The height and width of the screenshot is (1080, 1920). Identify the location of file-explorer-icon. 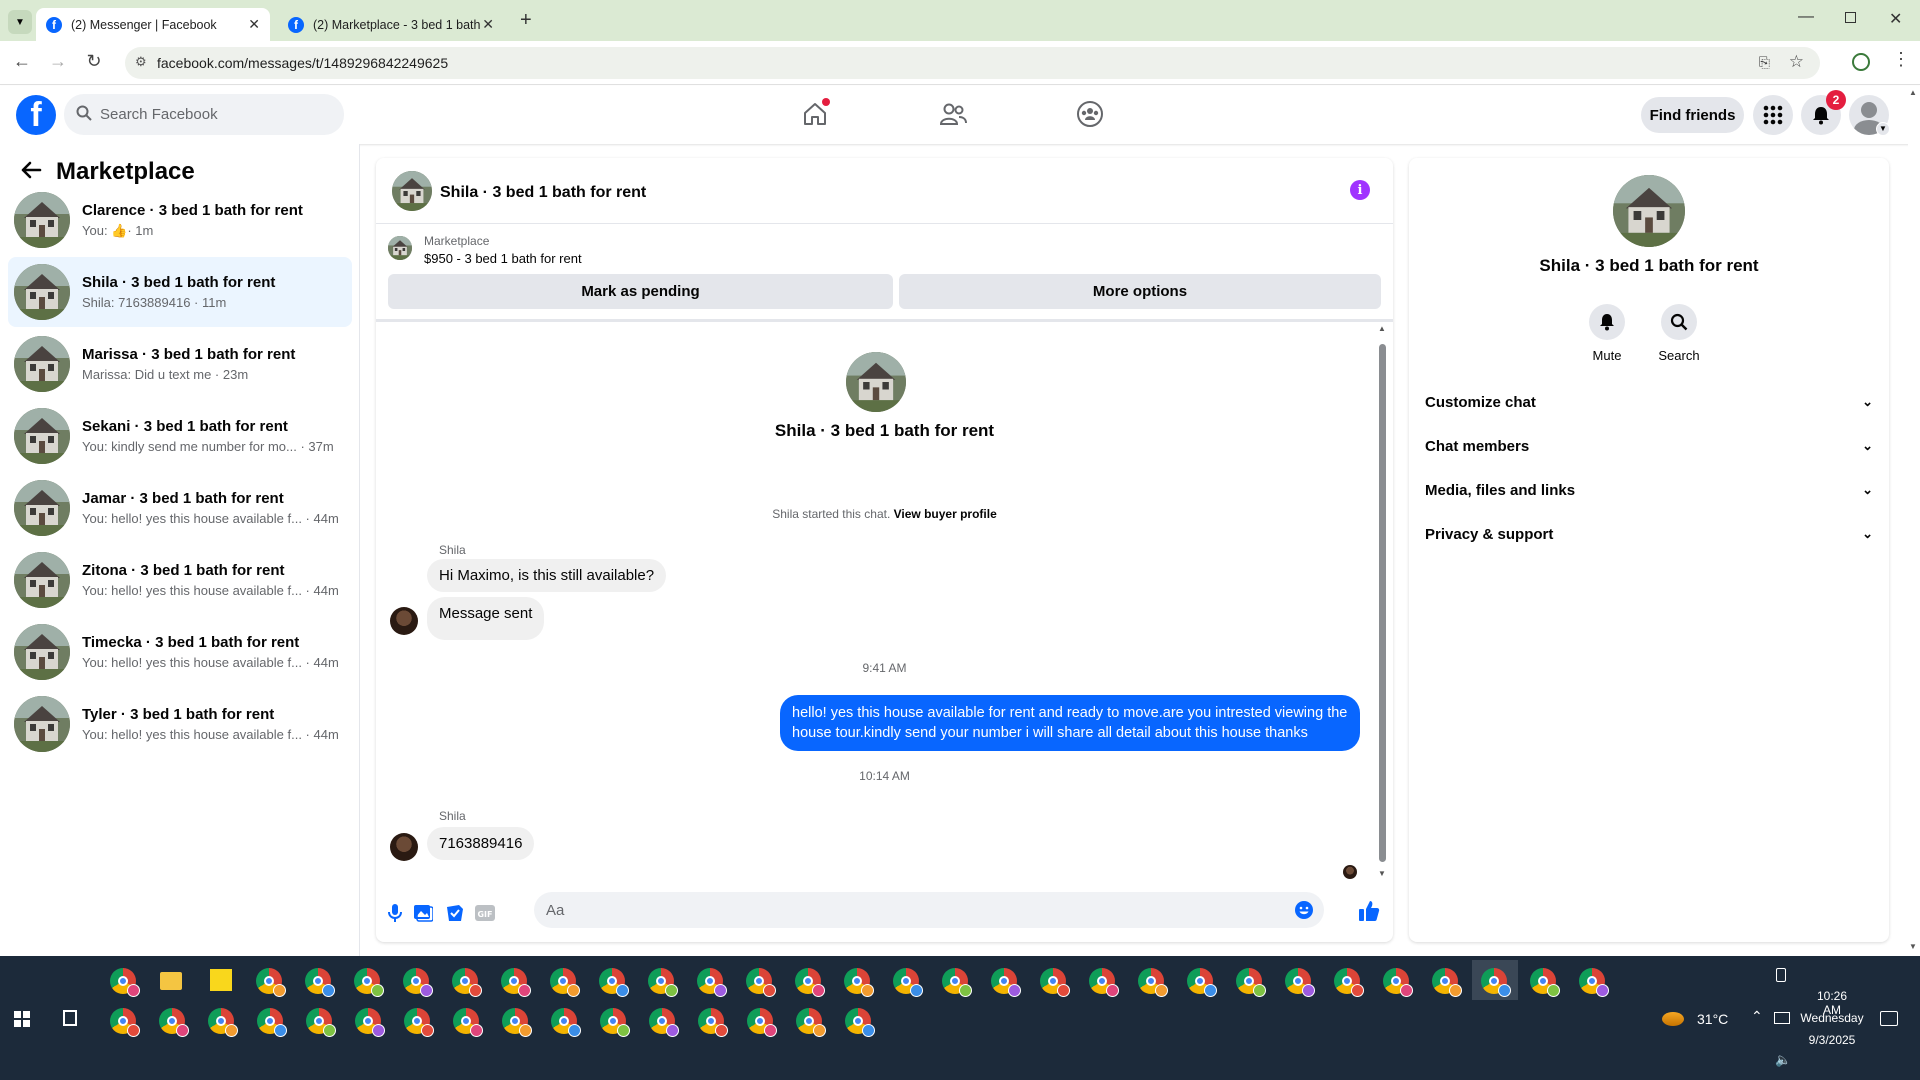
(171, 981).